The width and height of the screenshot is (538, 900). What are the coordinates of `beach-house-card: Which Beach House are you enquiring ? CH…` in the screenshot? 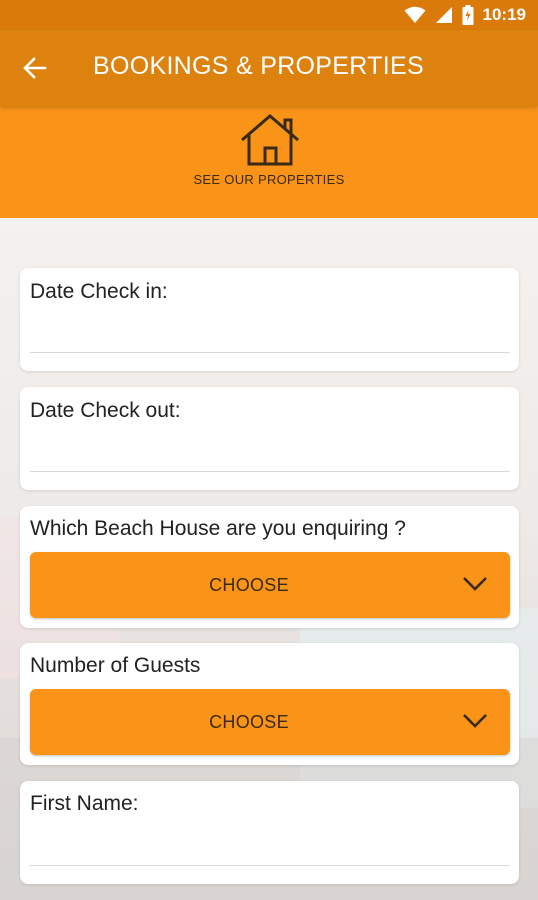 It's located at (269, 567).